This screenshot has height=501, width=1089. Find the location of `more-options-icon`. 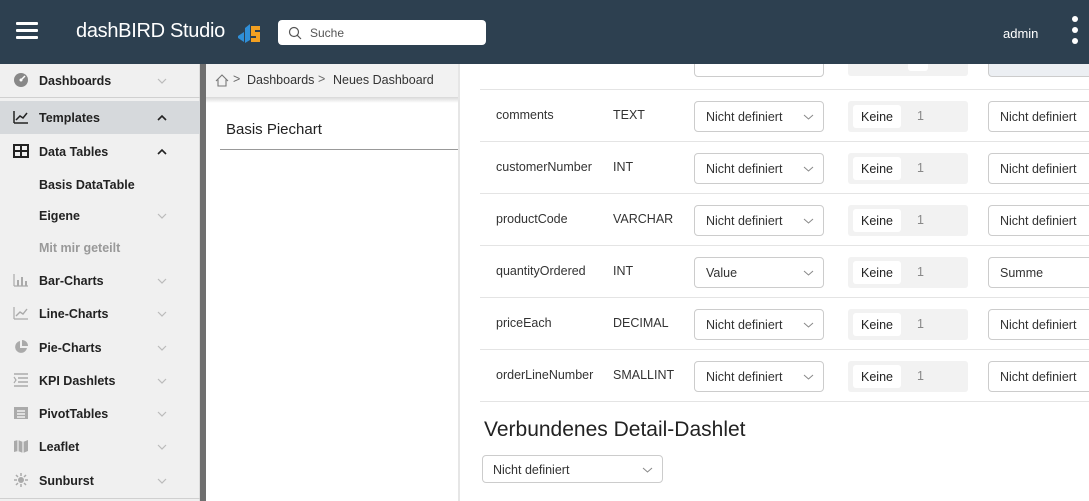

more-options-icon is located at coordinates (1076, 31).